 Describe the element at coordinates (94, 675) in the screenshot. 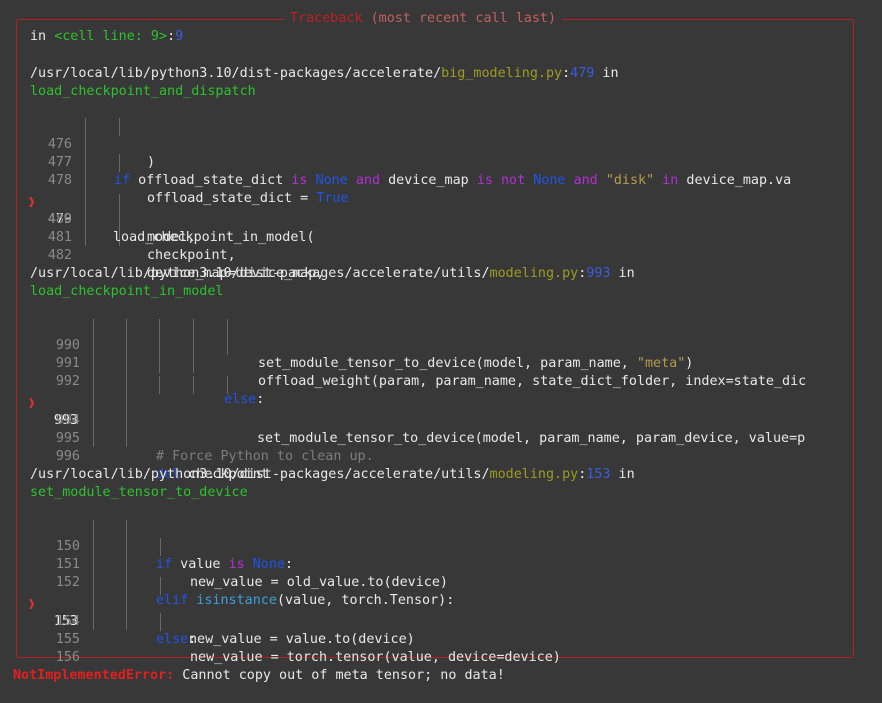

I see `error-type: NotImplementedError:` at that location.